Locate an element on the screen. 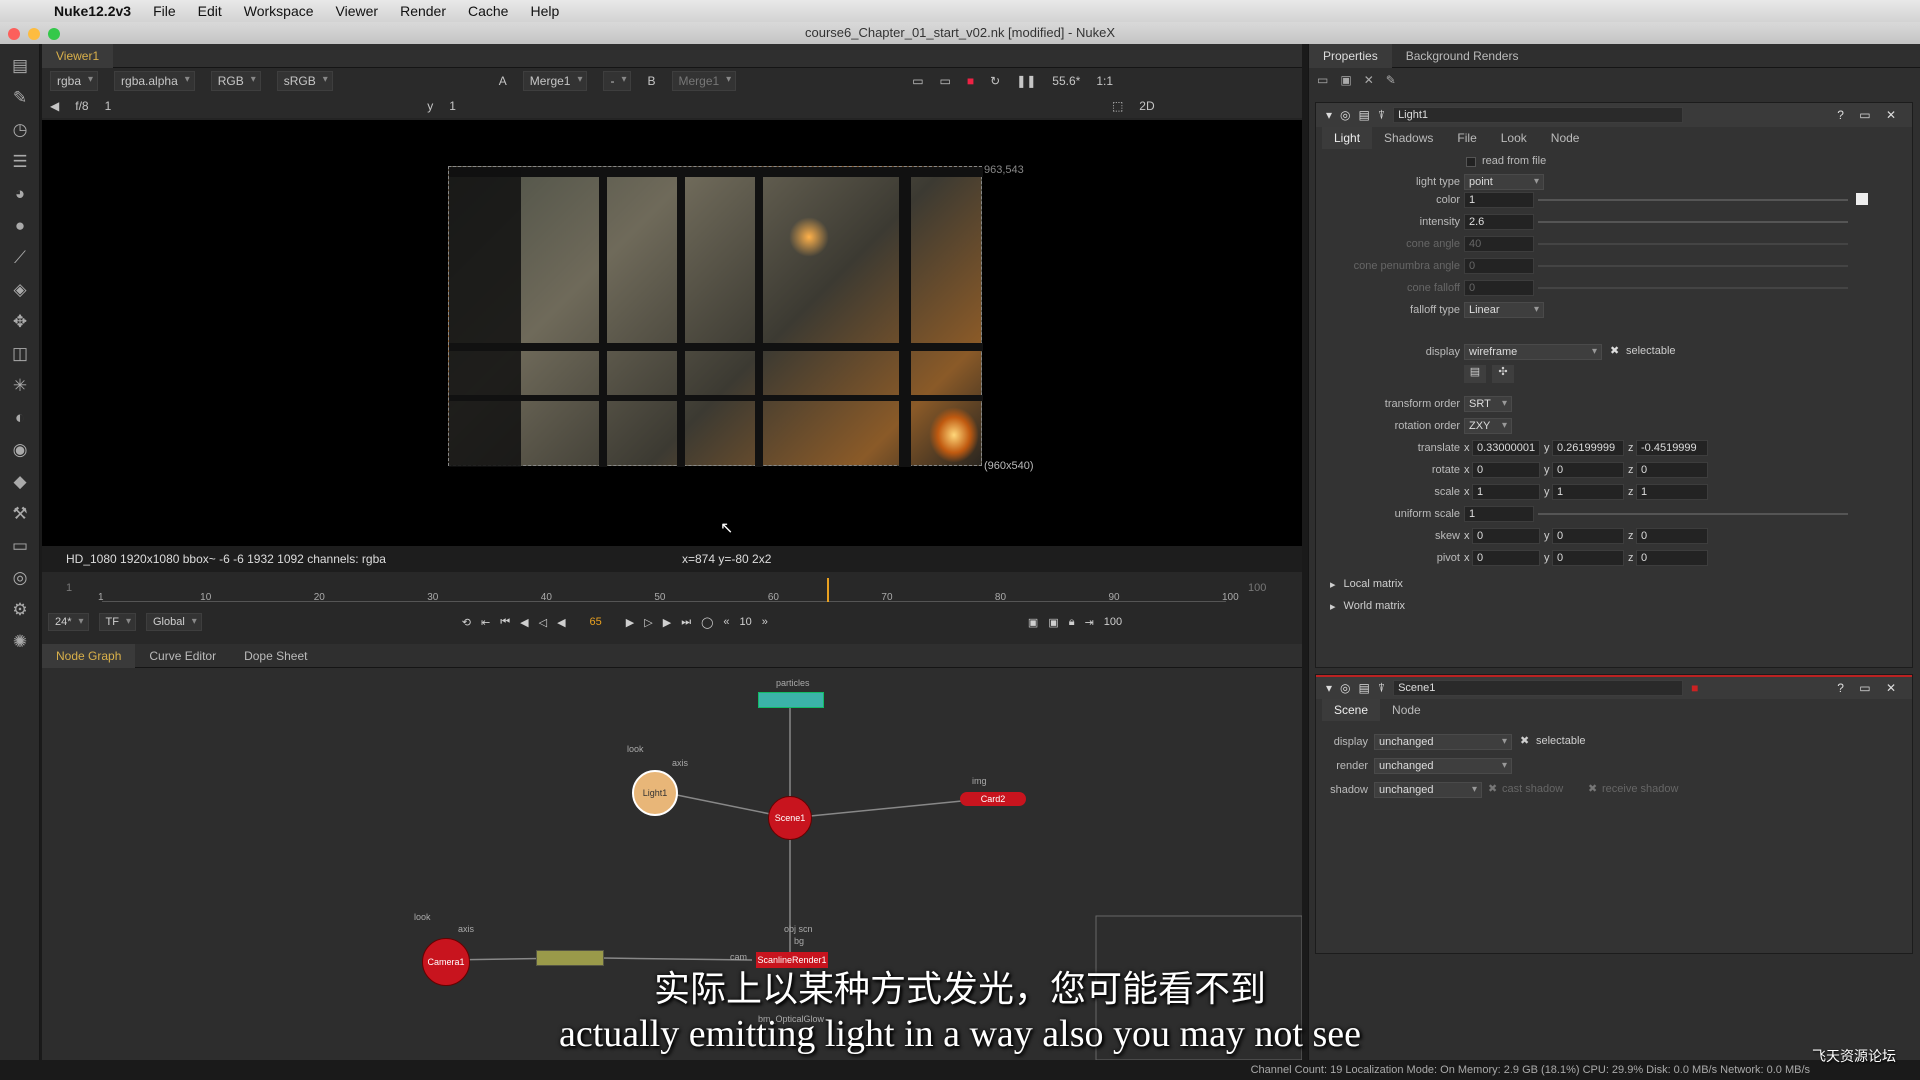 This screenshot has height=1080, width=1920. play-forward-icon: ▶ is located at coordinates (630, 622).